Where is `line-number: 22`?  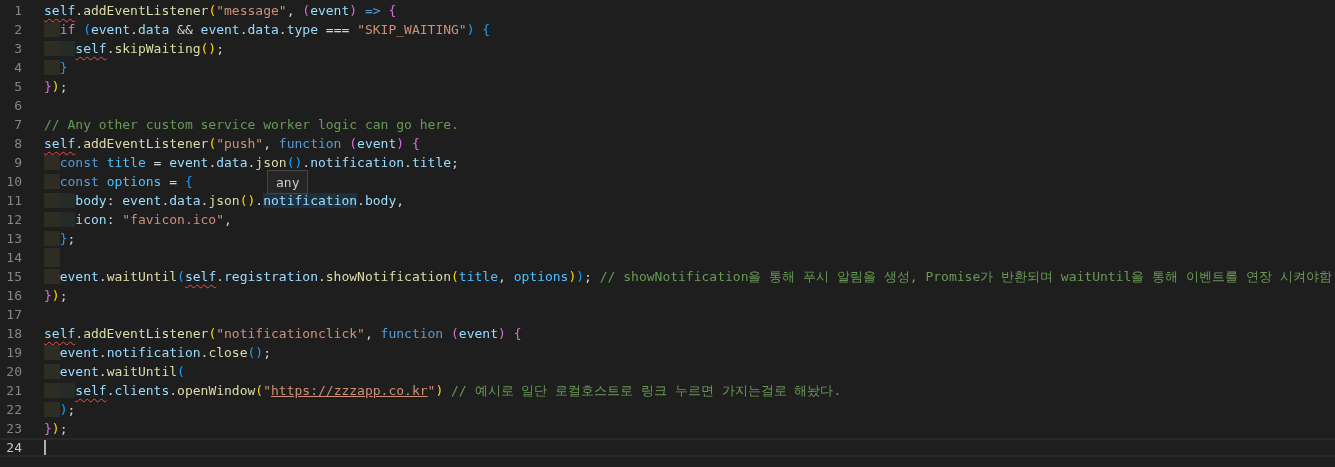
line-number: 22 is located at coordinates (13, 410).